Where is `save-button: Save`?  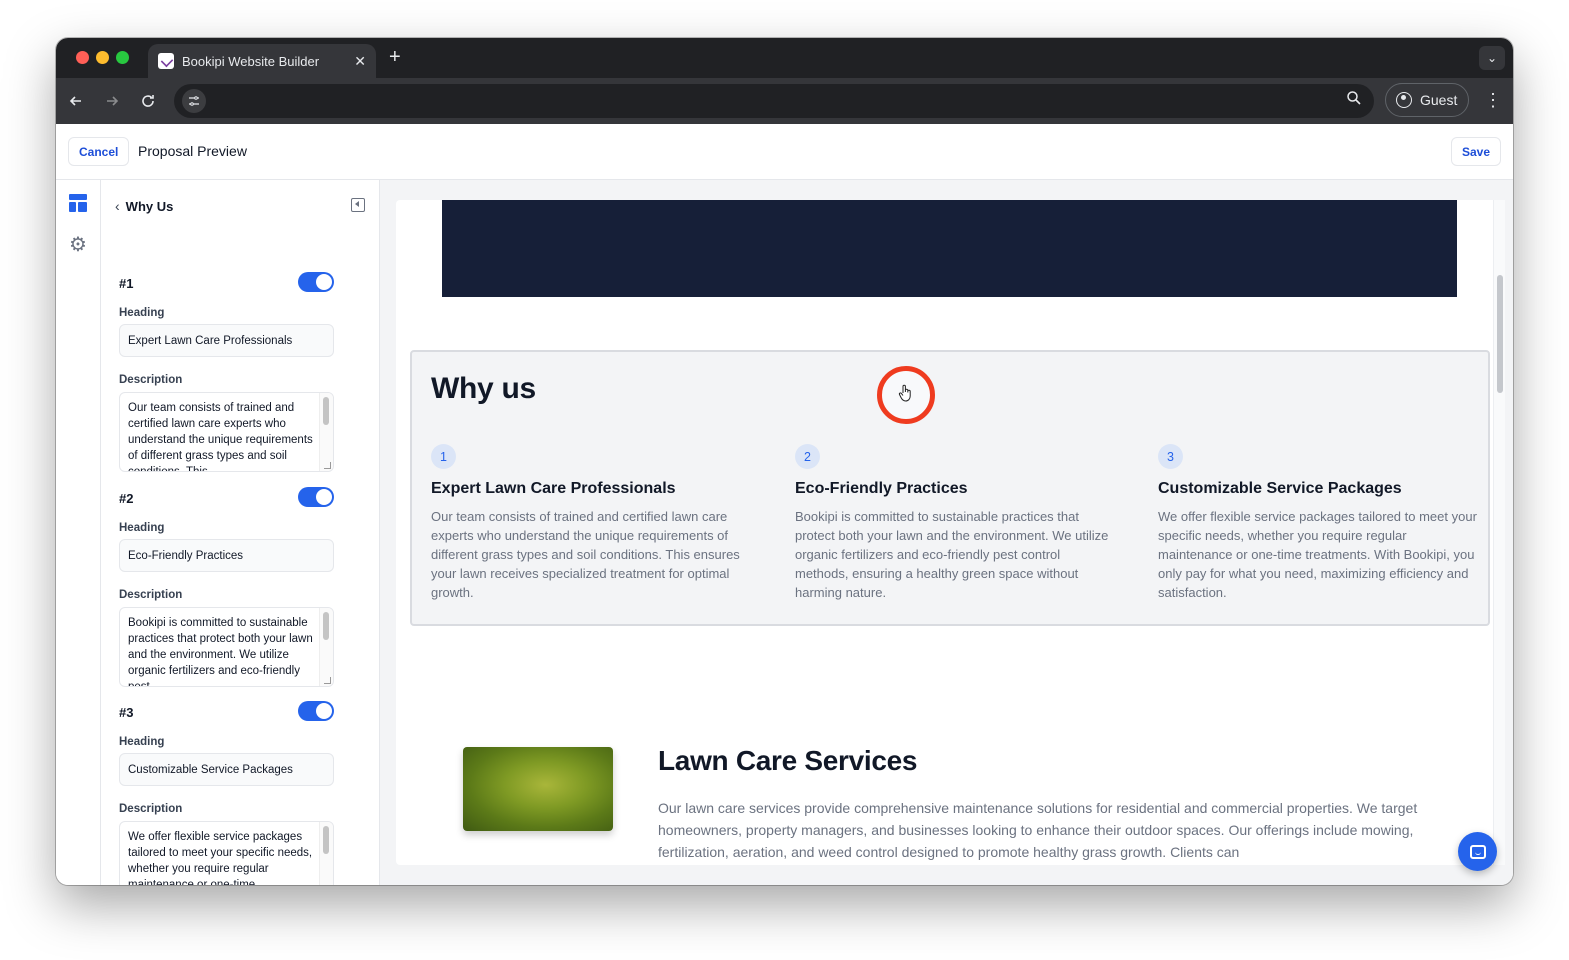
save-button: Save is located at coordinates (1475, 151).